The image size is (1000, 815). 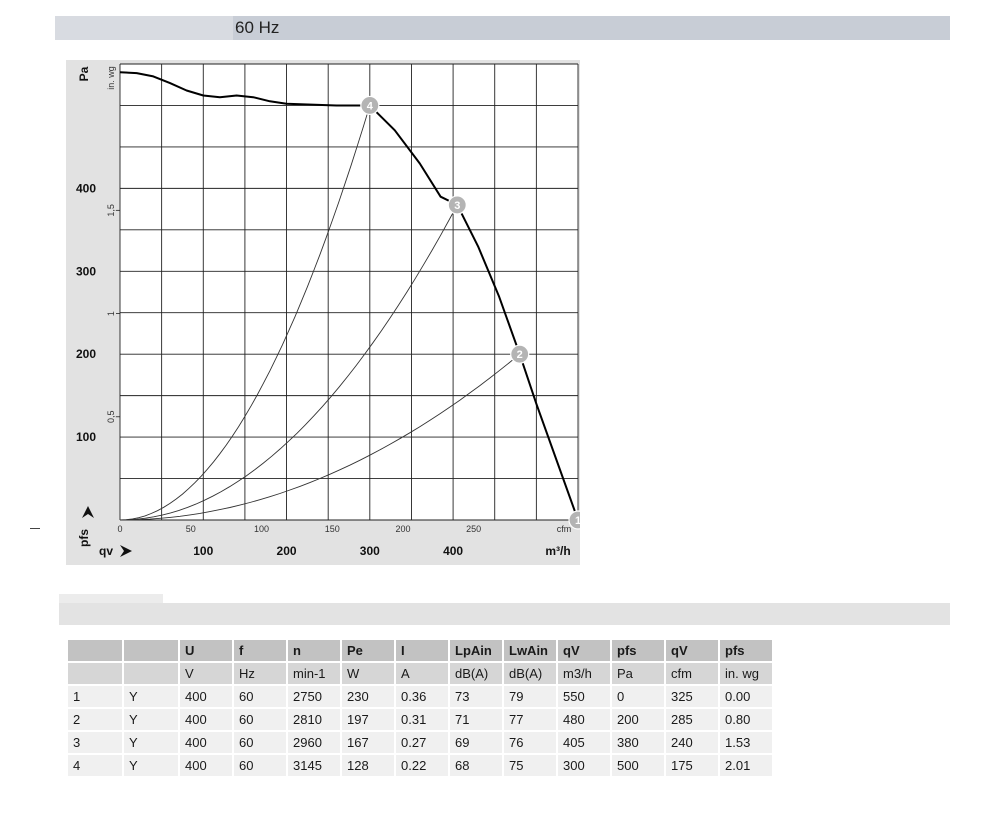 I want to click on x-tick-label-cfm: 250, so click(x=473, y=529).